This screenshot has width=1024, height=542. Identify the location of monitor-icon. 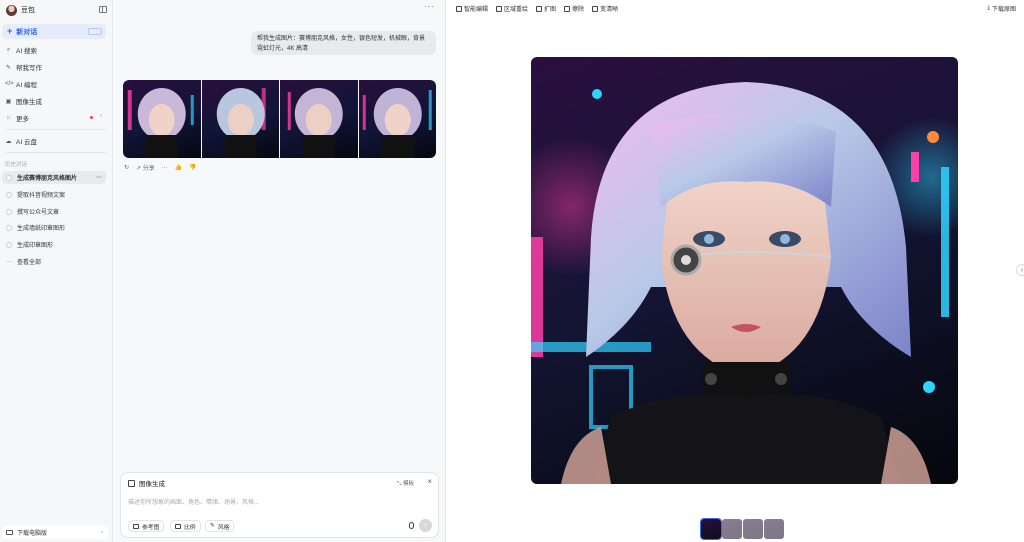
(9, 532).